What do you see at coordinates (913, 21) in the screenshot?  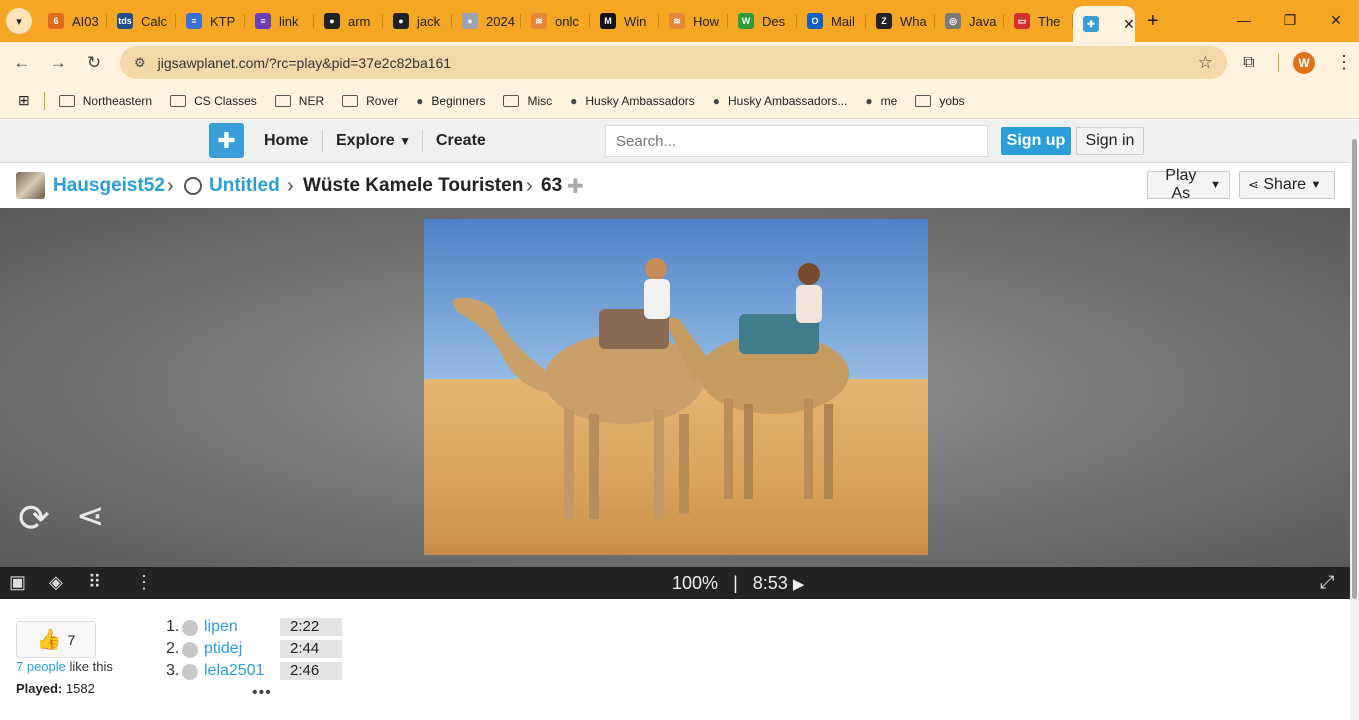 I see `tab-label: Wha` at bounding box center [913, 21].